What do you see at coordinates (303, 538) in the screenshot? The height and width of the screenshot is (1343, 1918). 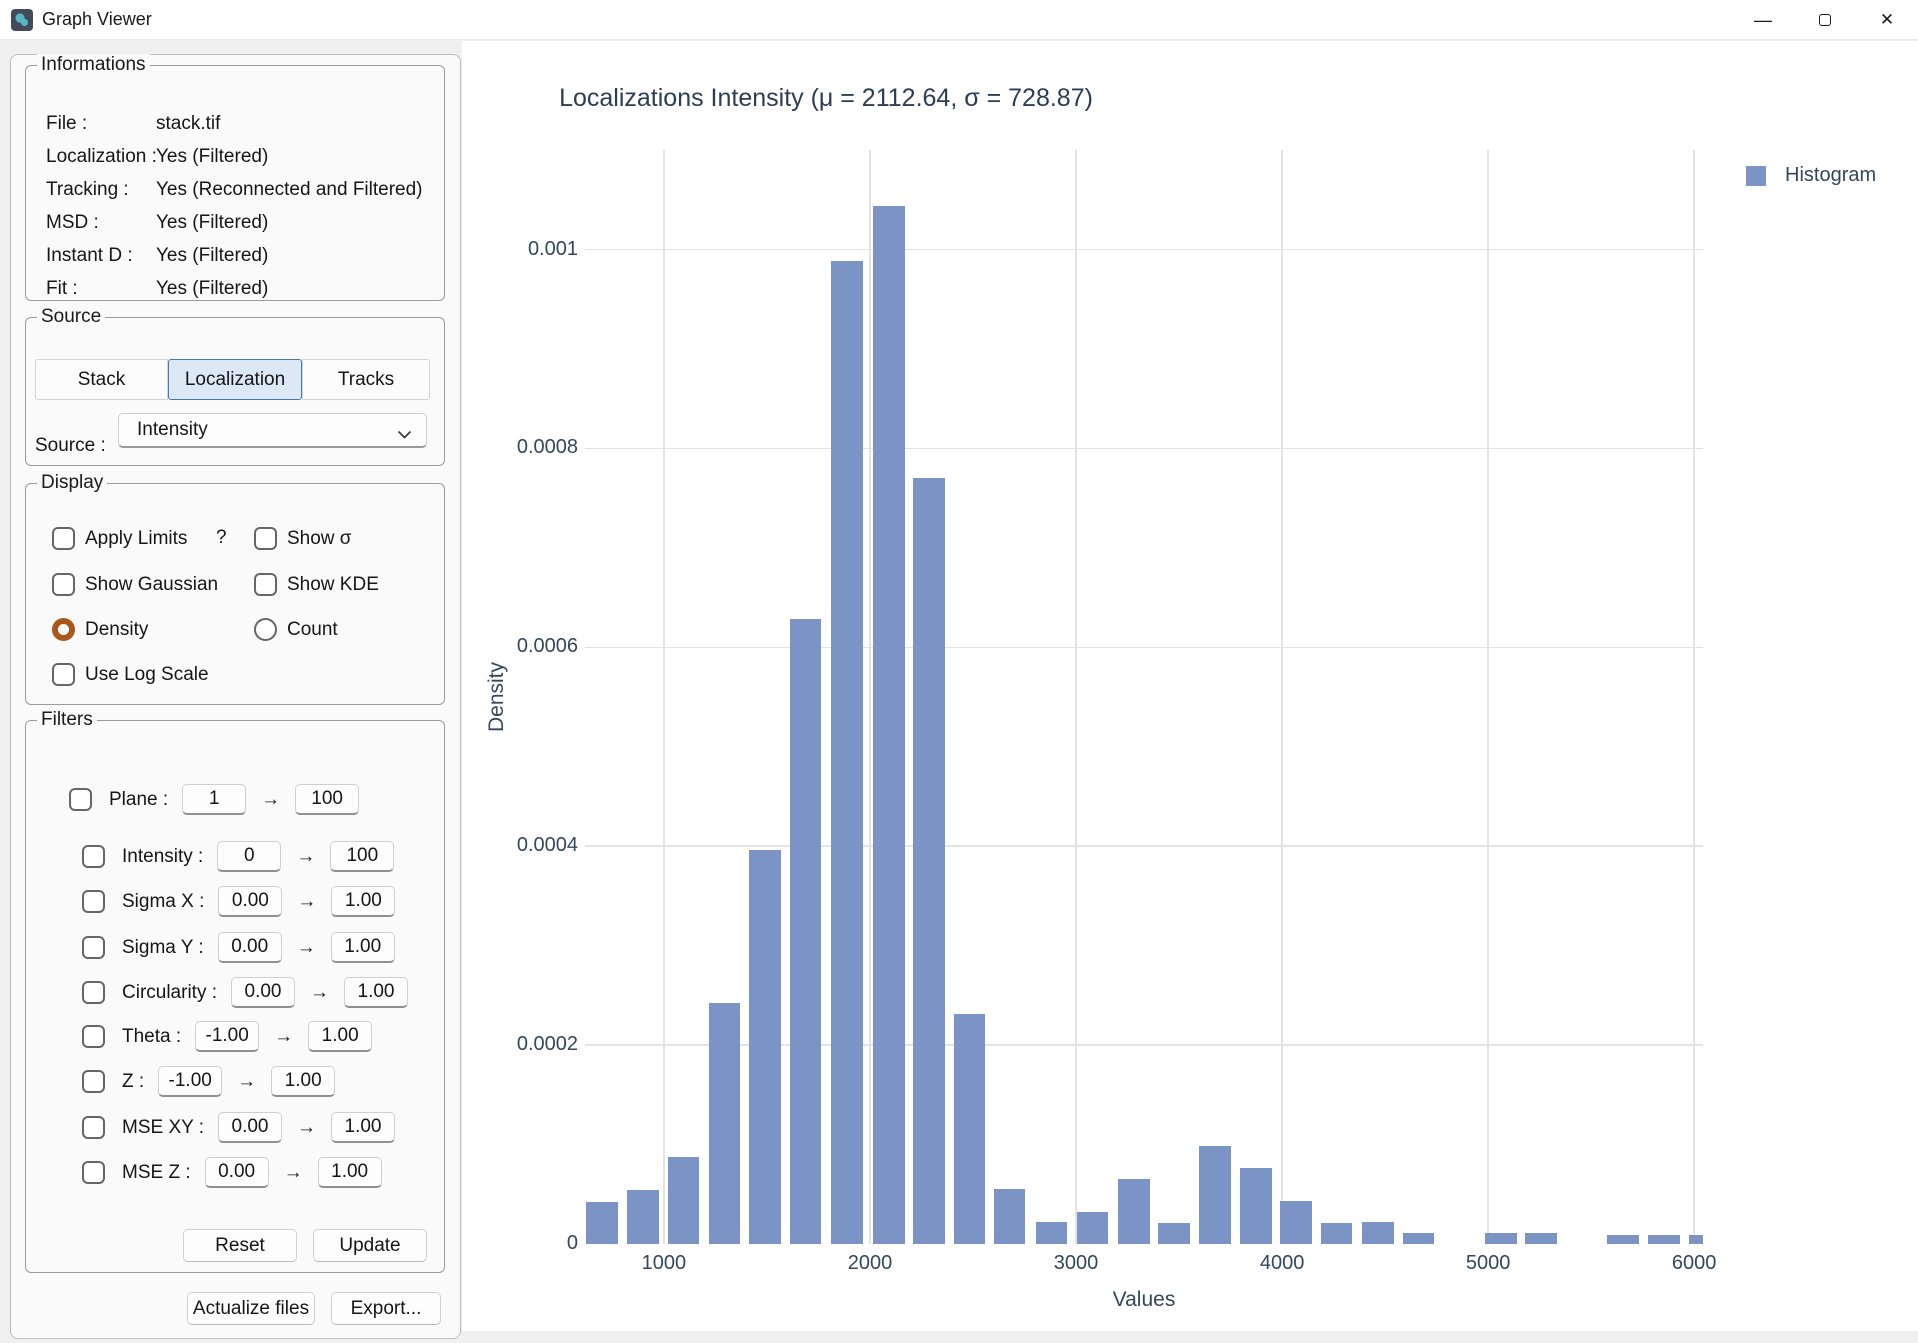 I see `show-sigma-checkbox: Show σ` at bounding box center [303, 538].